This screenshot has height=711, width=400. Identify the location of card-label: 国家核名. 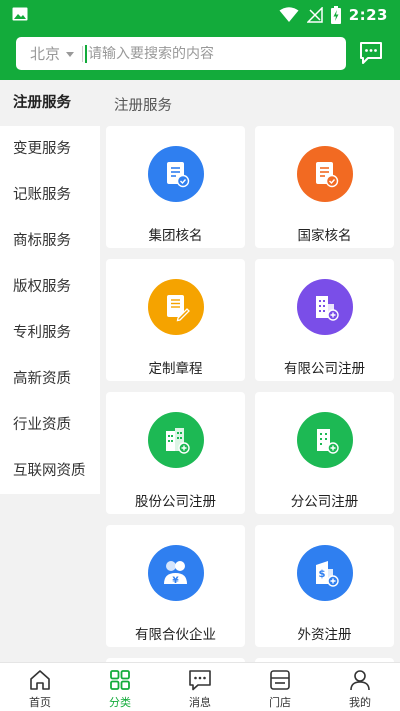
(324, 236).